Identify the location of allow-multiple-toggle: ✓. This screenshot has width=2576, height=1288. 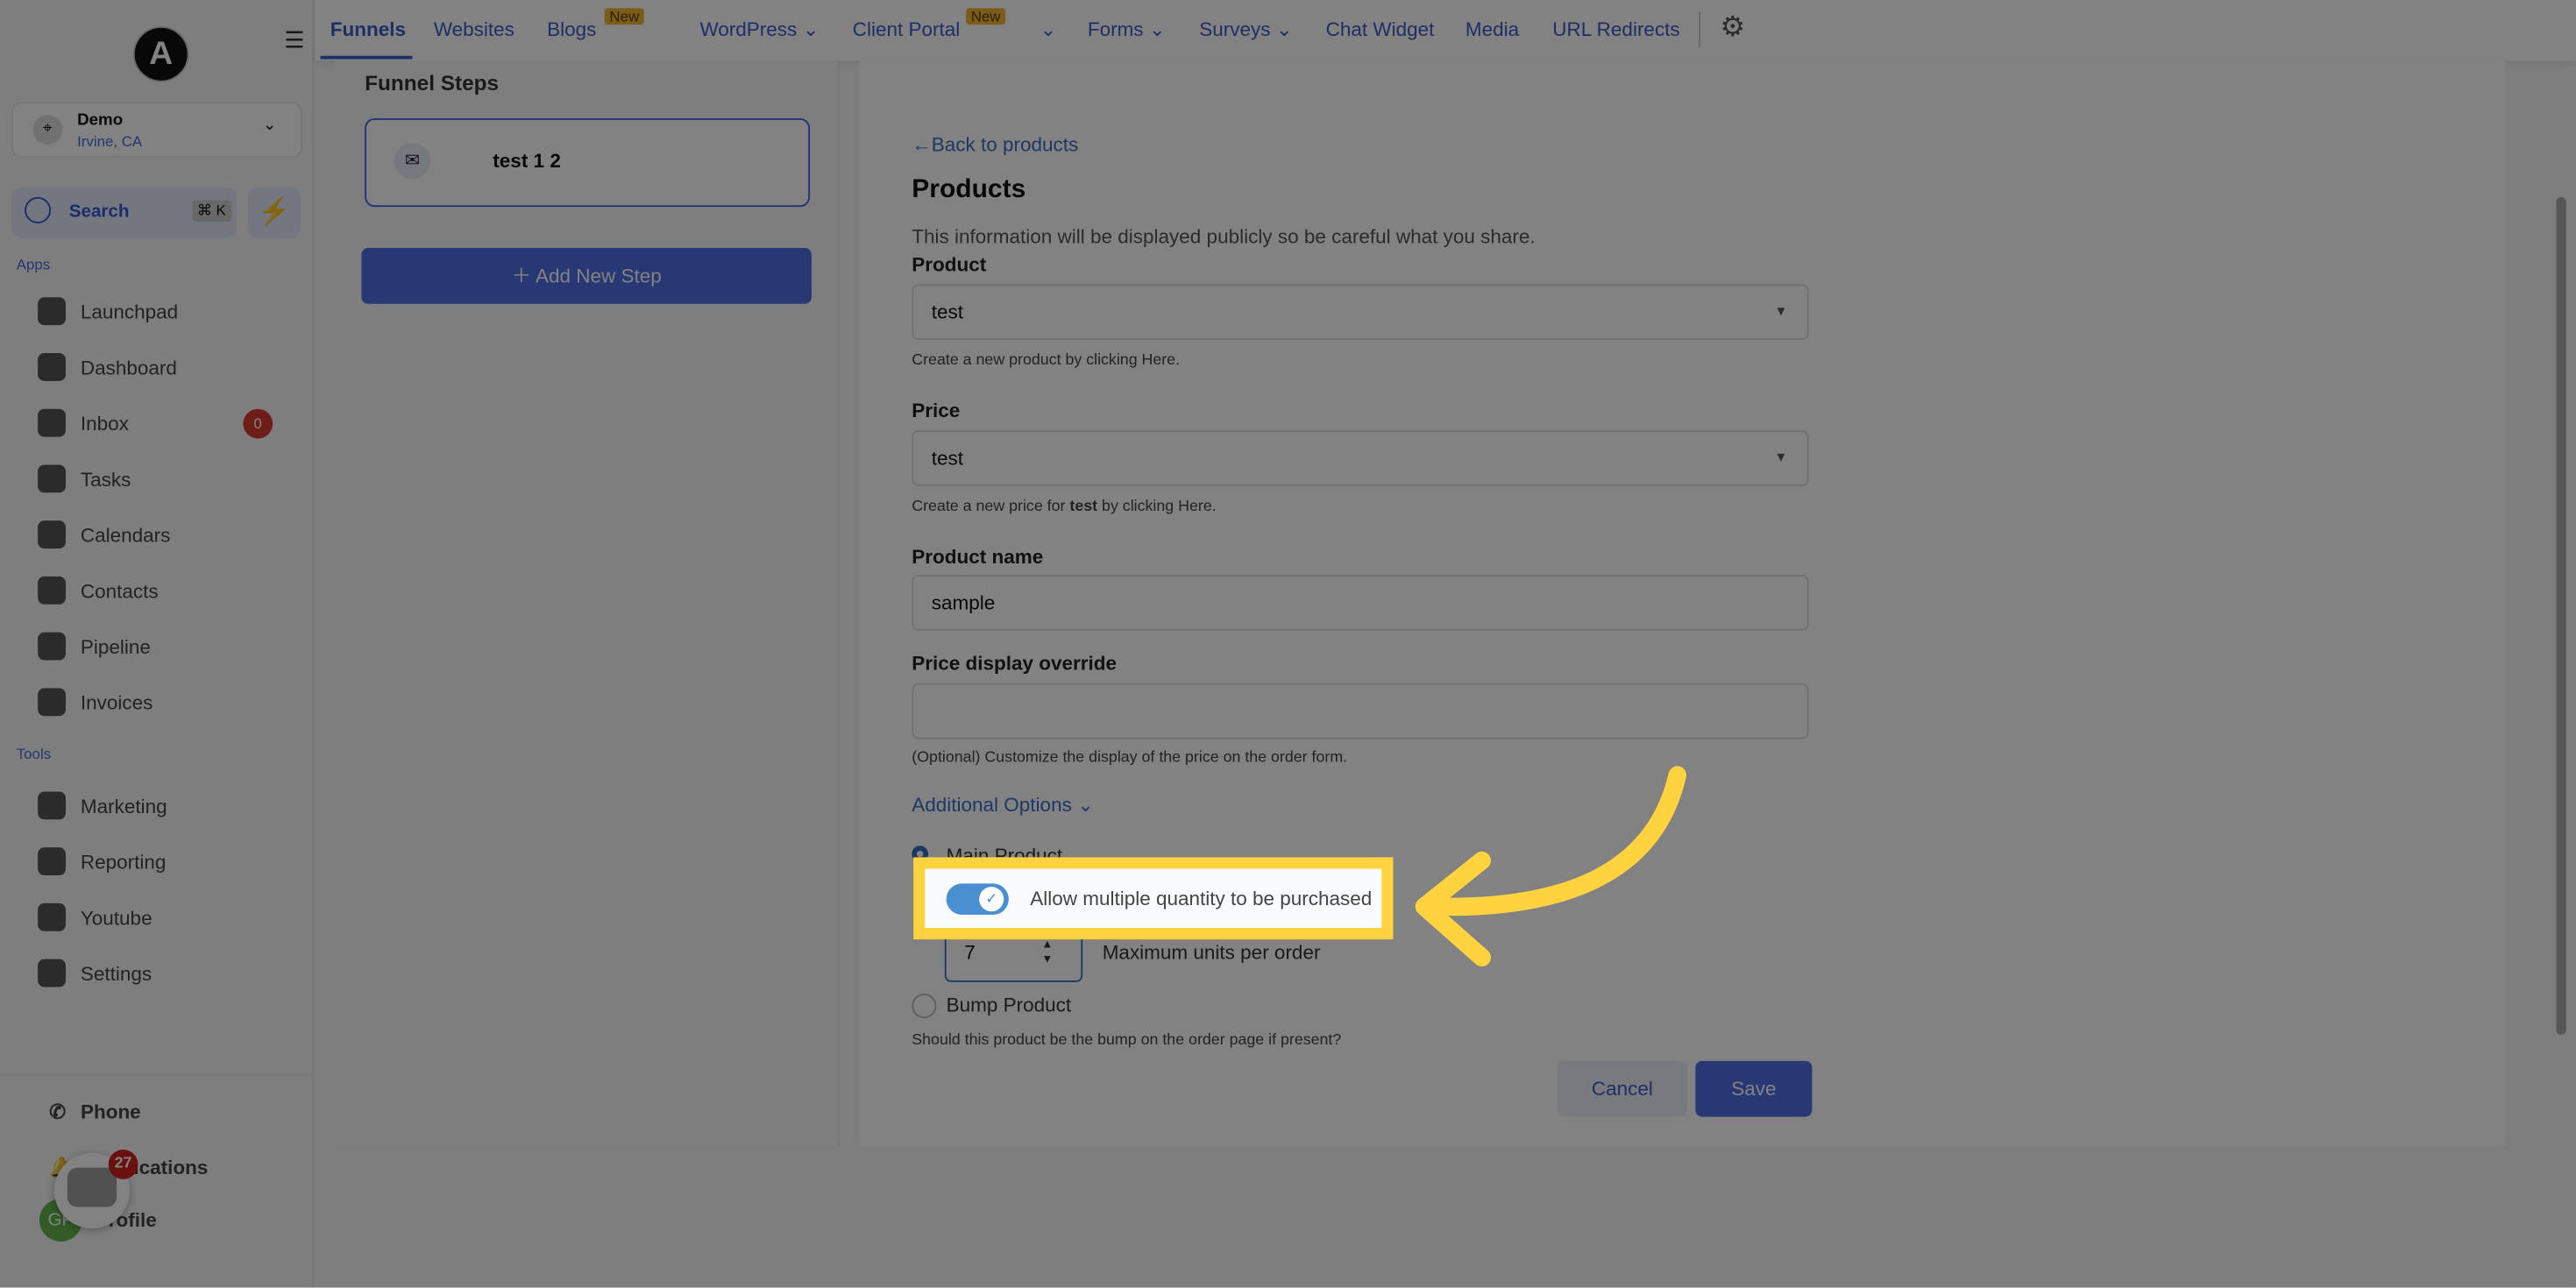
(977, 899).